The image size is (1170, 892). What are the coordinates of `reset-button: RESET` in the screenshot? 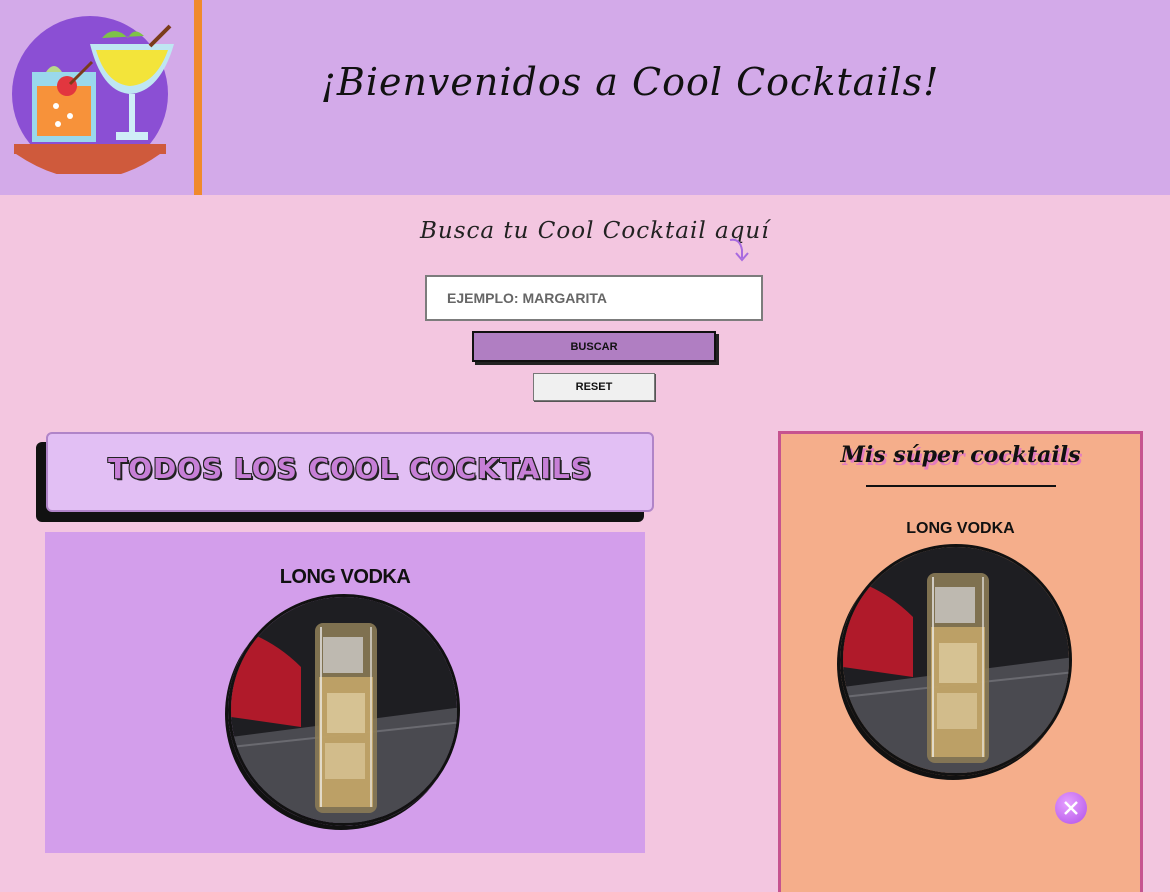 It's located at (594, 387).